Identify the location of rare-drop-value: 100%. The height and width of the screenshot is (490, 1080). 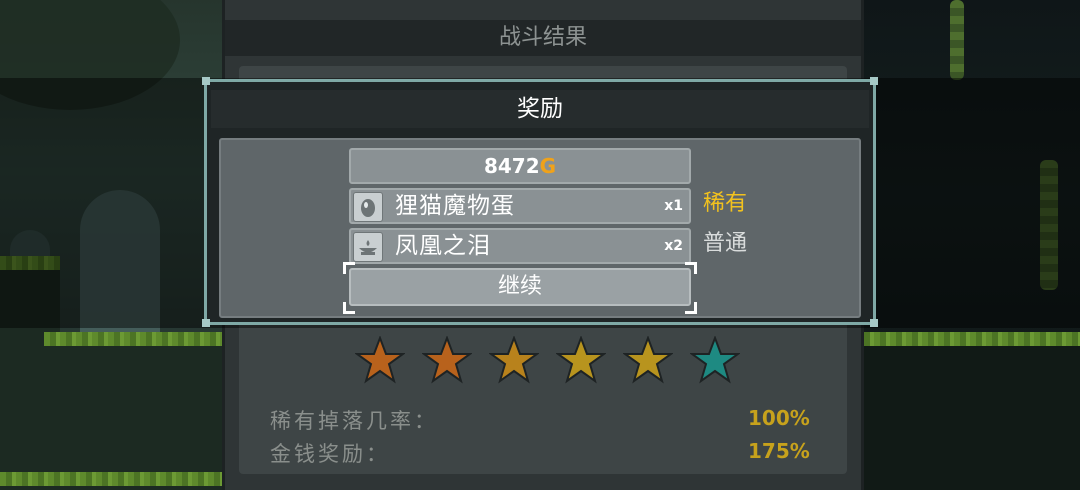
(779, 418).